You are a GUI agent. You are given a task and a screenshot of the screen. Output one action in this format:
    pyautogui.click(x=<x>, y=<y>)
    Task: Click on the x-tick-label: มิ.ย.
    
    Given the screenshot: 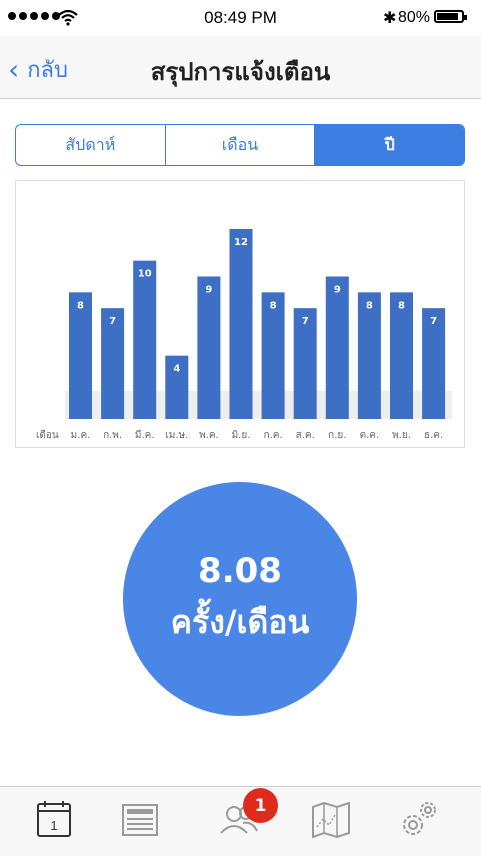 What is the action you would take?
    pyautogui.click(x=241, y=435)
    